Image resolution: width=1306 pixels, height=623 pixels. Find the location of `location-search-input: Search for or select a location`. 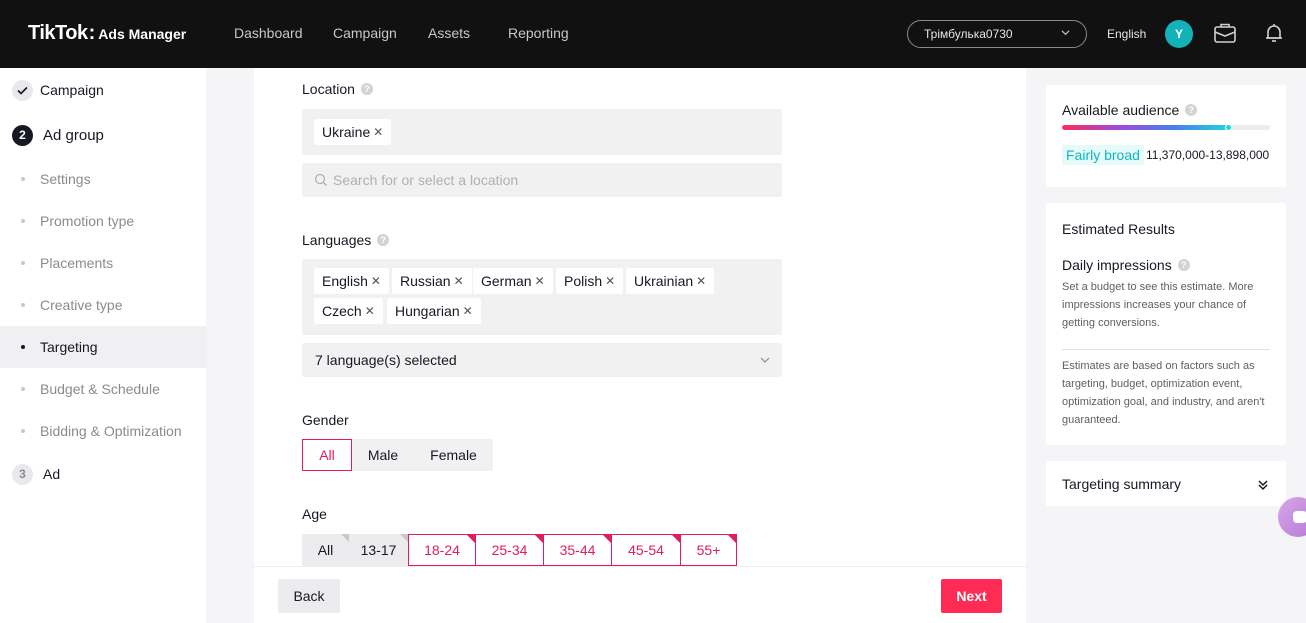

location-search-input: Search for or select a location is located at coordinates (542, 180).